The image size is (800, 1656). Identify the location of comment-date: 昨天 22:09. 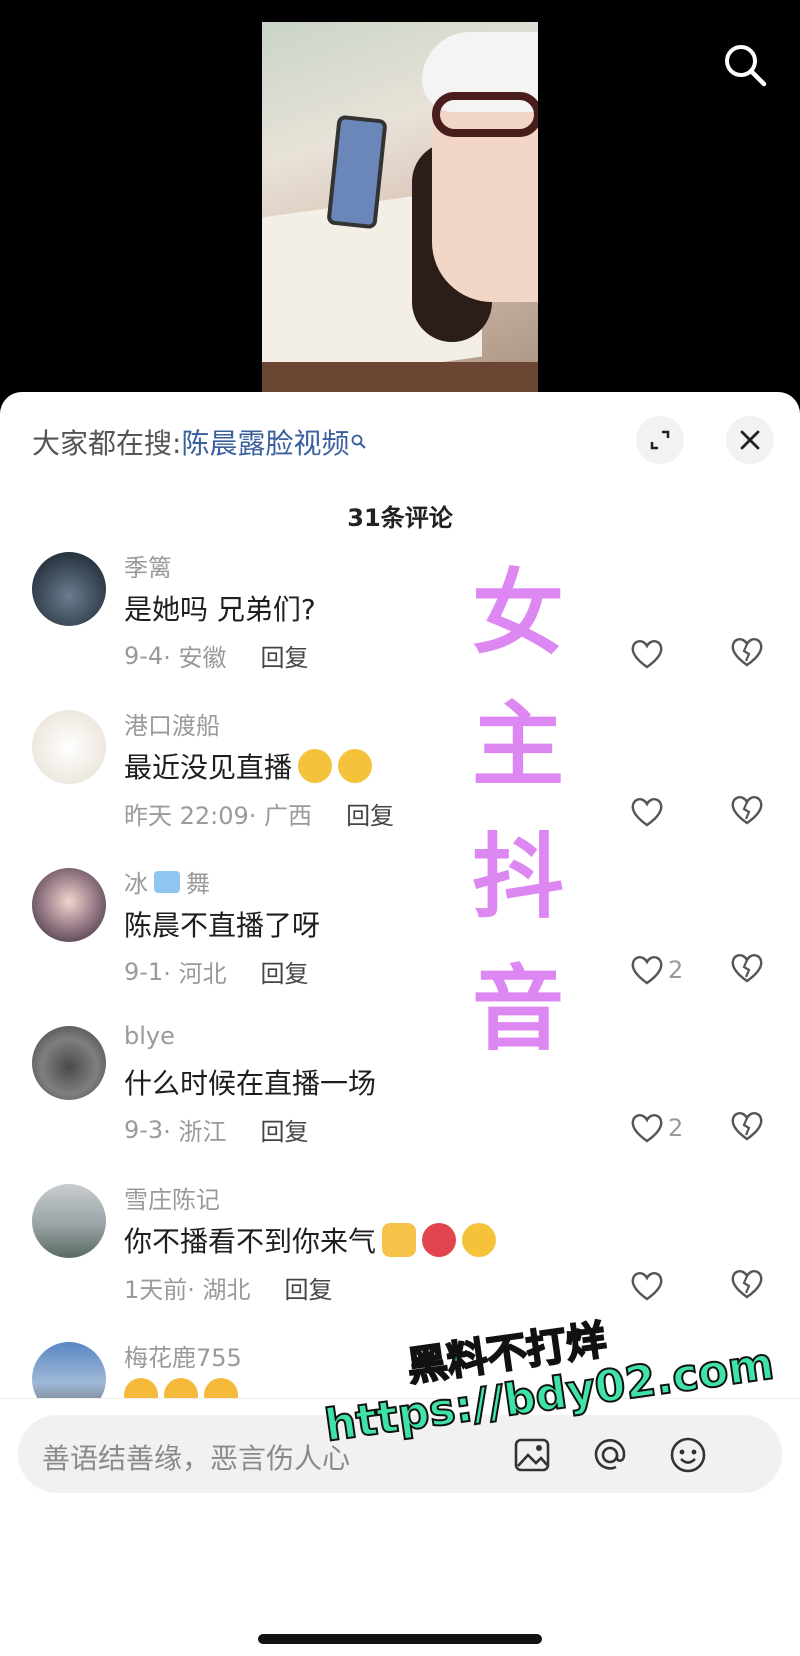
(186, 816).